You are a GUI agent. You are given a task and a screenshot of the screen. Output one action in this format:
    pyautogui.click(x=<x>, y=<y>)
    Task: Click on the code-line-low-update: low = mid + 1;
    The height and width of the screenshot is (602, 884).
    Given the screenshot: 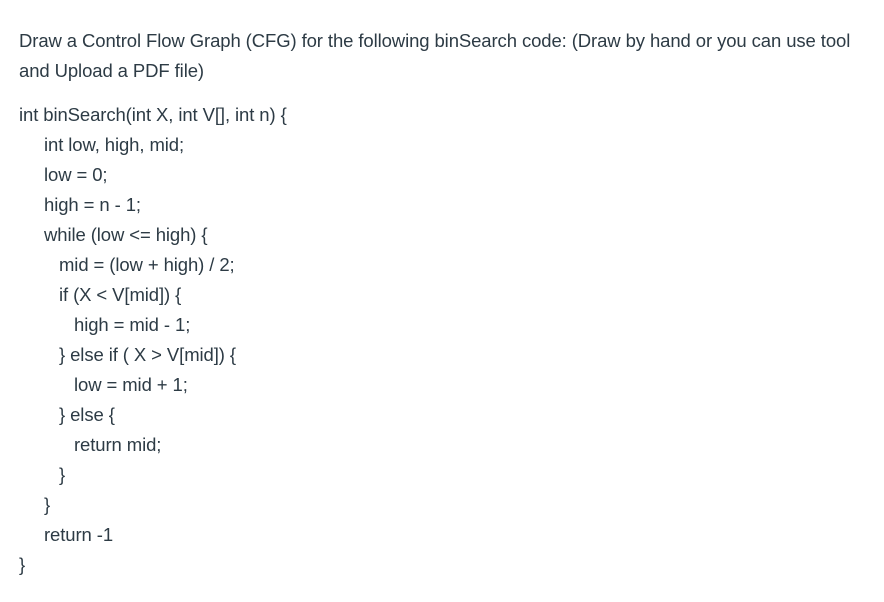 What is the action you would take?
    pyautogui.click(x=131, y=384)
    